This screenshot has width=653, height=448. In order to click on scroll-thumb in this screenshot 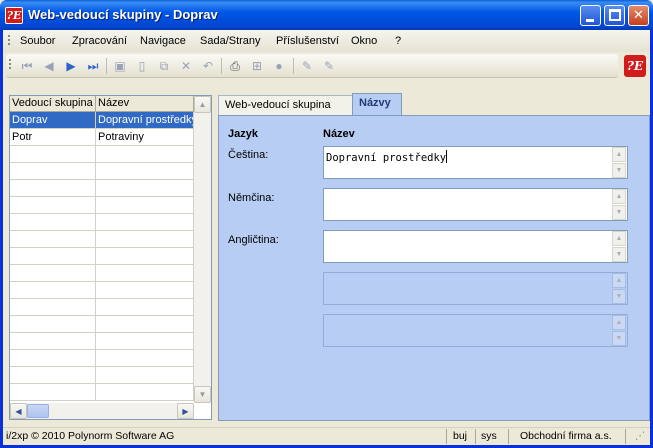, I will do `click(38, 411)`.